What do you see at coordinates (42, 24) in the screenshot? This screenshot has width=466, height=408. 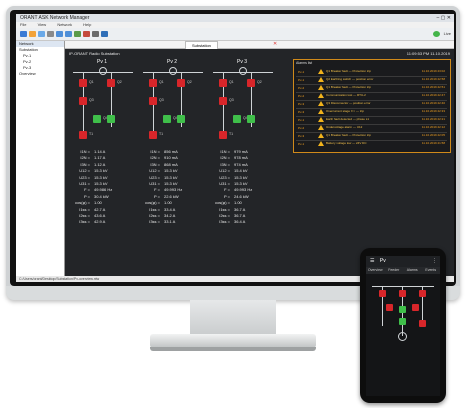 I see `menu-view: View` at bounding box center [42, 24].